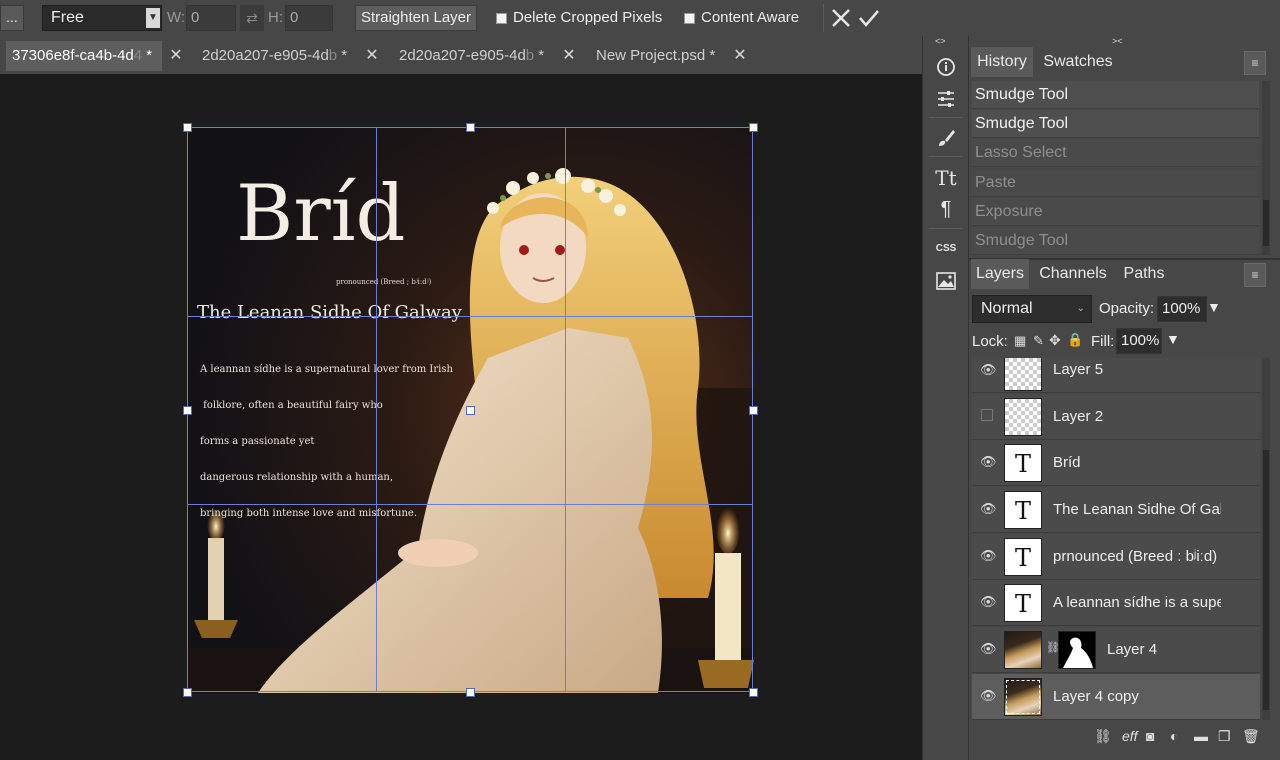 This screenshot has width=1280, height=760. Describe the element at coordinates (470, 692) in the screenshot. I see `crop-handle-bottom` at that location.